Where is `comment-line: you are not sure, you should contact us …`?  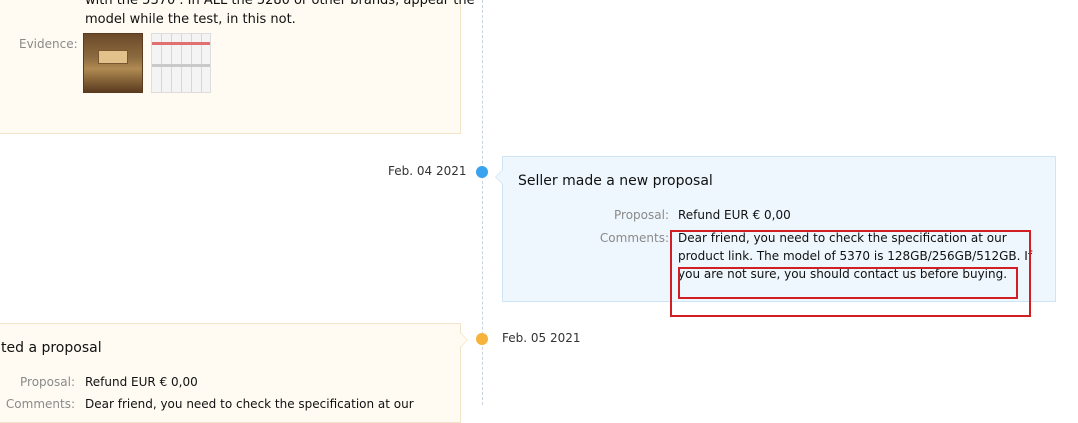
comment-line: you are not sure, you should contact us … is located at coordinates (843, 274).